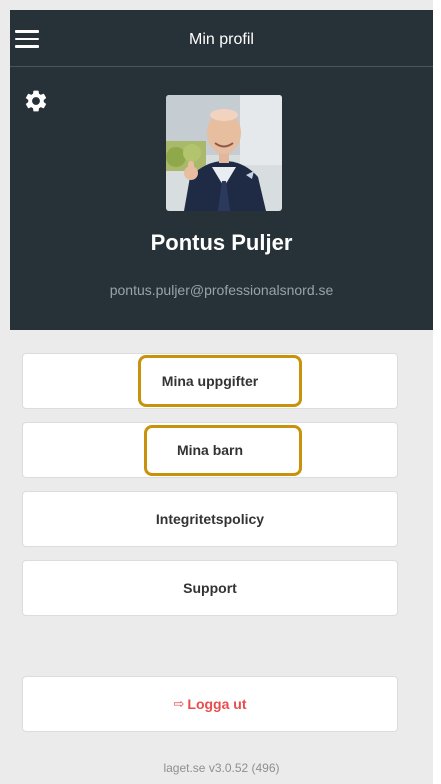 Image resolution: width=441 pixels, height=784 pixels. I want to click on mina-uppgifter-label: Mina uppgifter, so click(210, 381).